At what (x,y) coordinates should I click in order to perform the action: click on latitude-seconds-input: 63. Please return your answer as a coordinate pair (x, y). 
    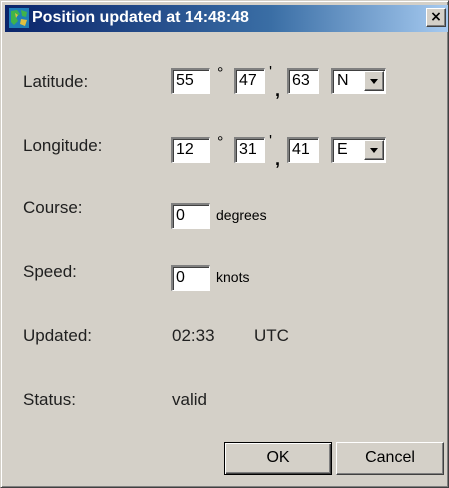
    Looking at the image, I should click on (303, 81).